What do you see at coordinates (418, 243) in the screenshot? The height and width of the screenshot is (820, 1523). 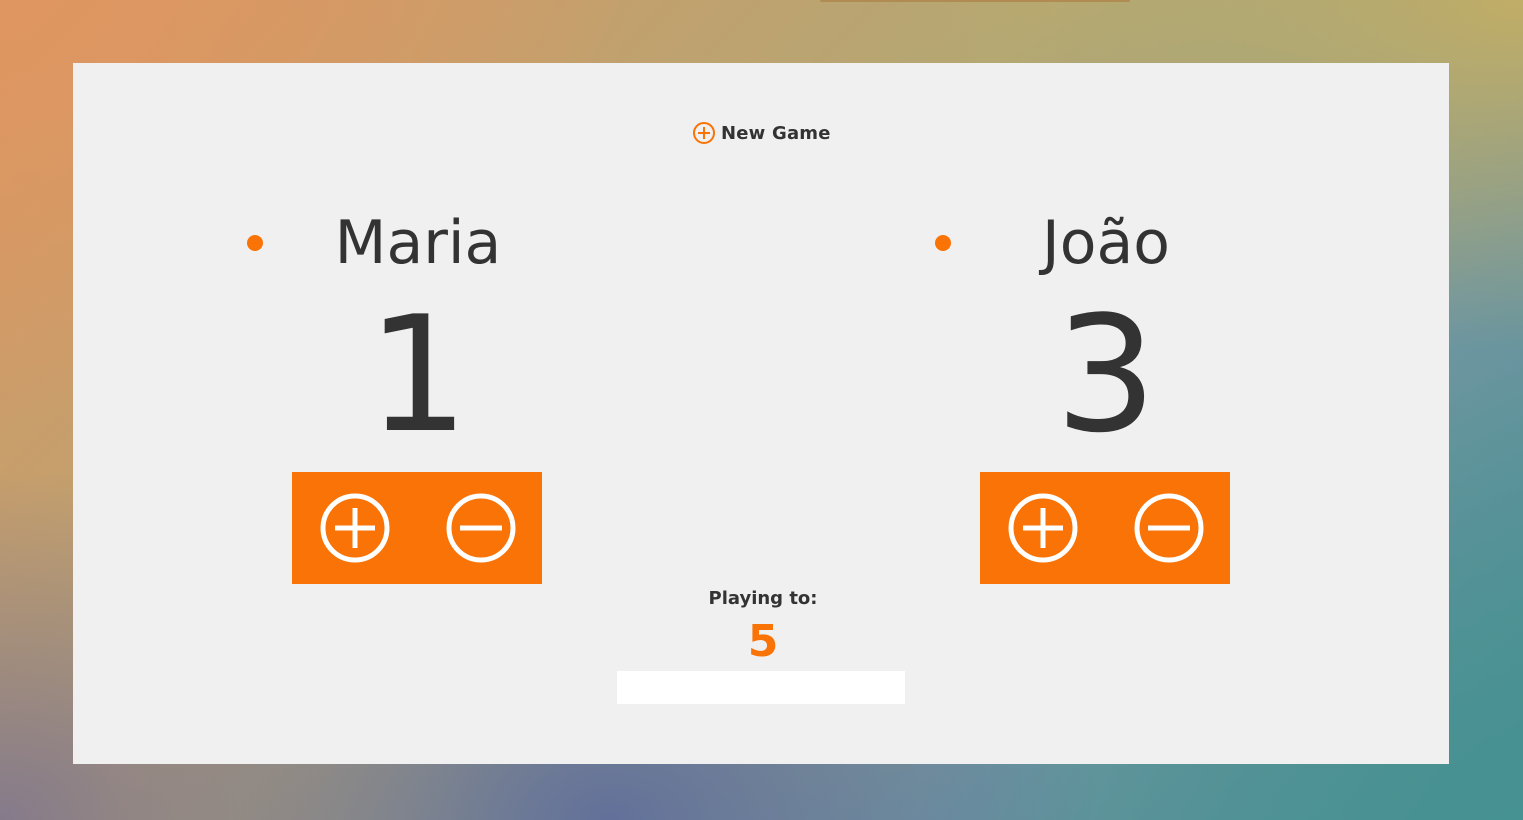 I see `player-name: Maria` at bounding box center [418, 243].